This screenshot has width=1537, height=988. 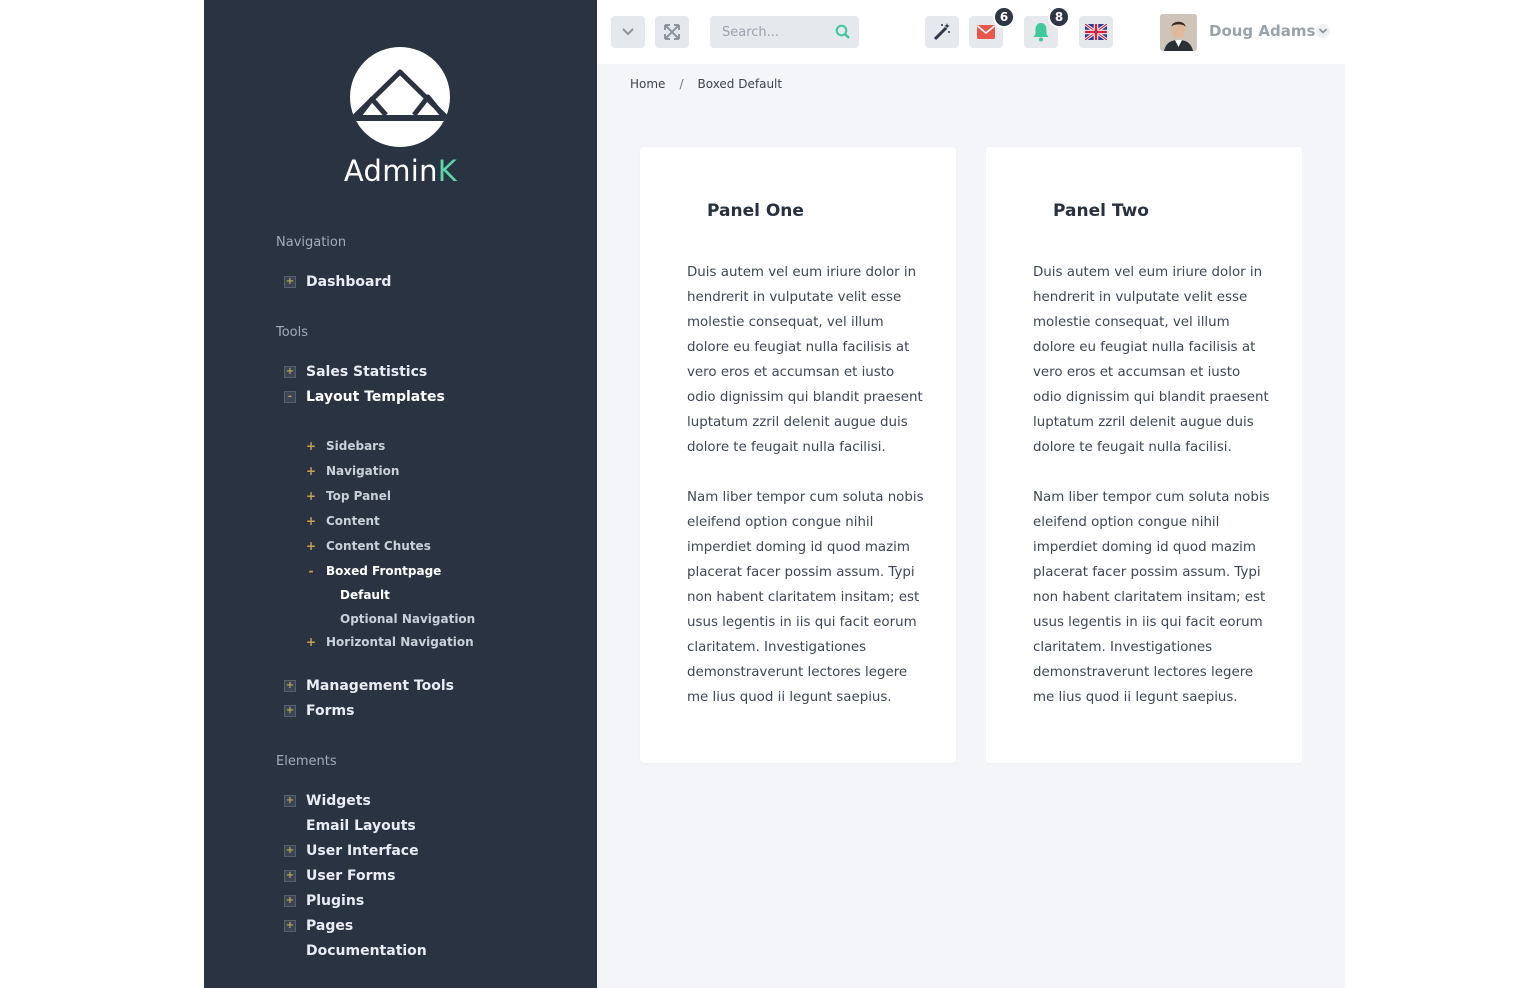 I want to click on user-menu-toggle, so click(x=1323, y=31).